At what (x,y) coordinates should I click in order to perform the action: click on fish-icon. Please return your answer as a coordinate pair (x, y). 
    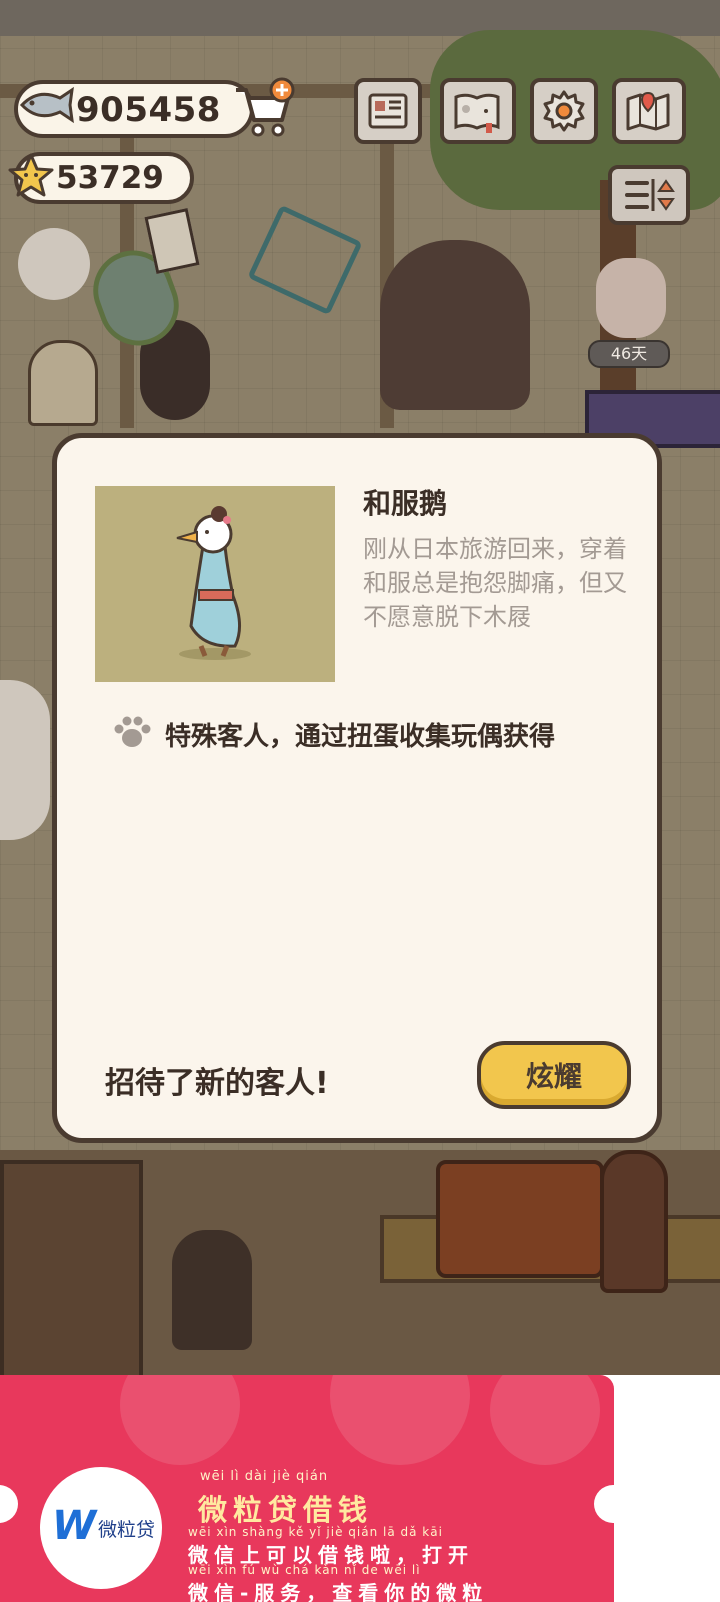
    Looking at the image, I should click on (46, 105).